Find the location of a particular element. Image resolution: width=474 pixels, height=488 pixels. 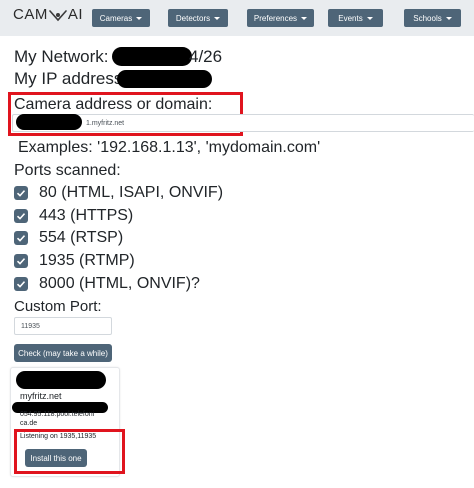

port-1935-checkbox is located at coordinates (21, 261).